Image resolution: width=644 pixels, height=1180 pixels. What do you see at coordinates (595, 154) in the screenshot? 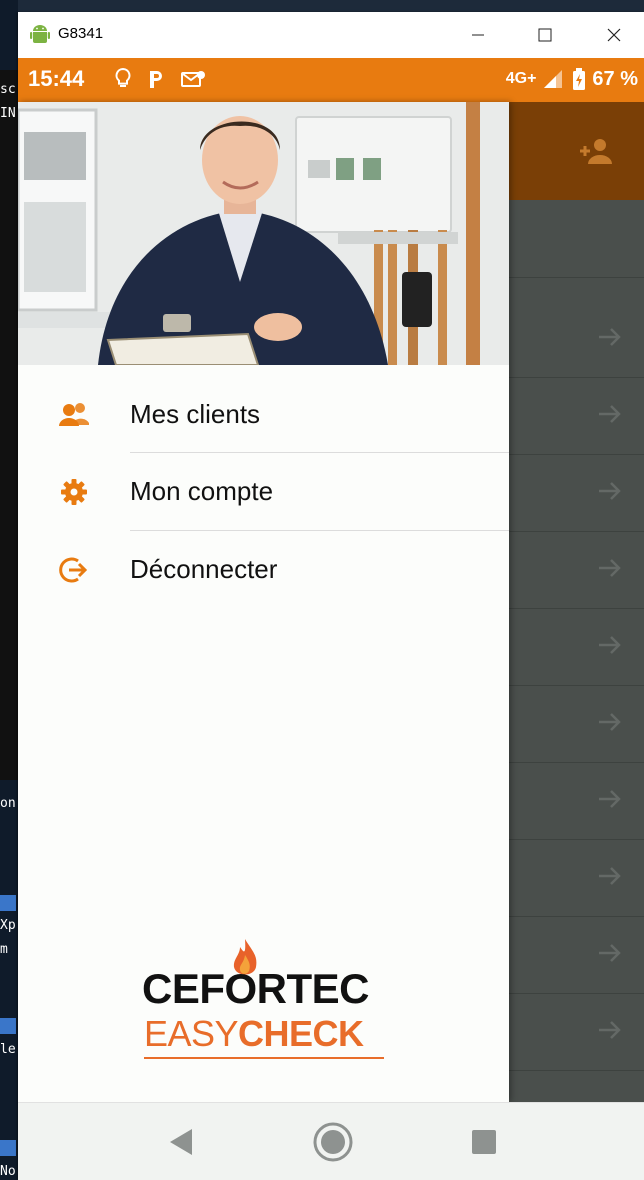
I see `add-user-icon` at bounding box center [595, 154].